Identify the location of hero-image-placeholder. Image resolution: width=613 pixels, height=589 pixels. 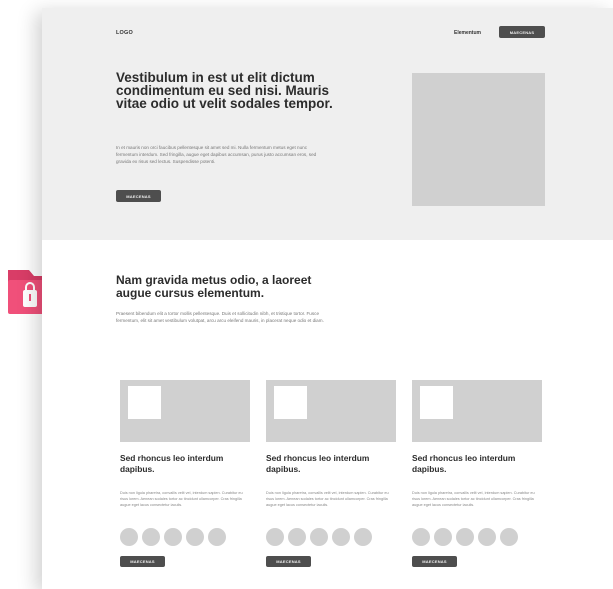
(478, 139).